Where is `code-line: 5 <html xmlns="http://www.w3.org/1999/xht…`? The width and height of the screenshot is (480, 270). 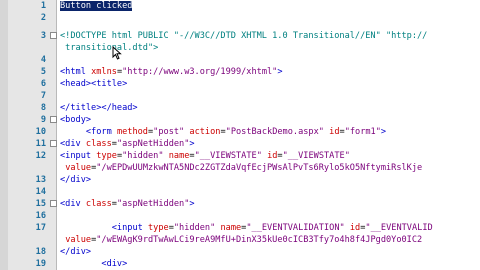 code-line: 5 <html xmlns="http://www.w3.org/1999/xht… is located at coordinates (240, 72).